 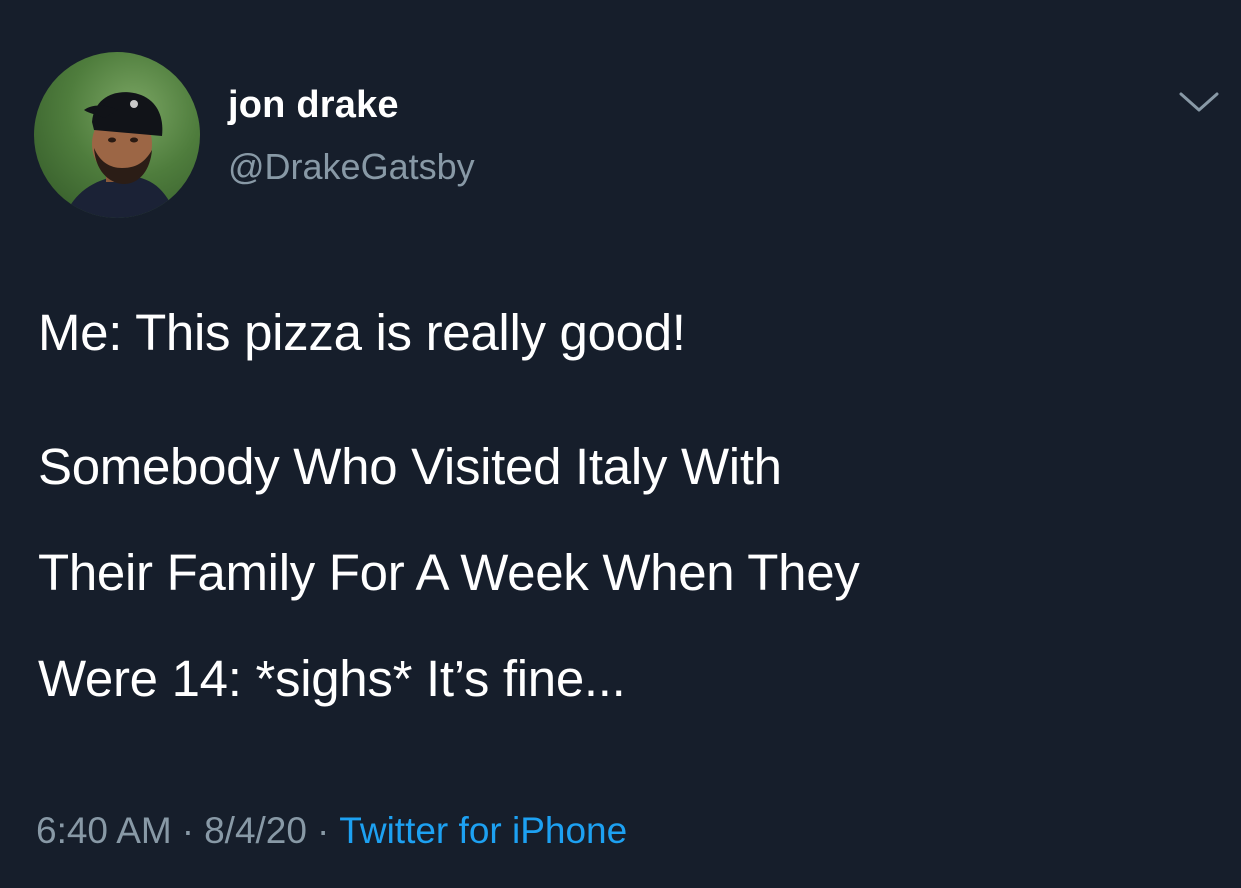 I want to click on author-handle: @DrakeGatsby, so click(x=351, y=167).